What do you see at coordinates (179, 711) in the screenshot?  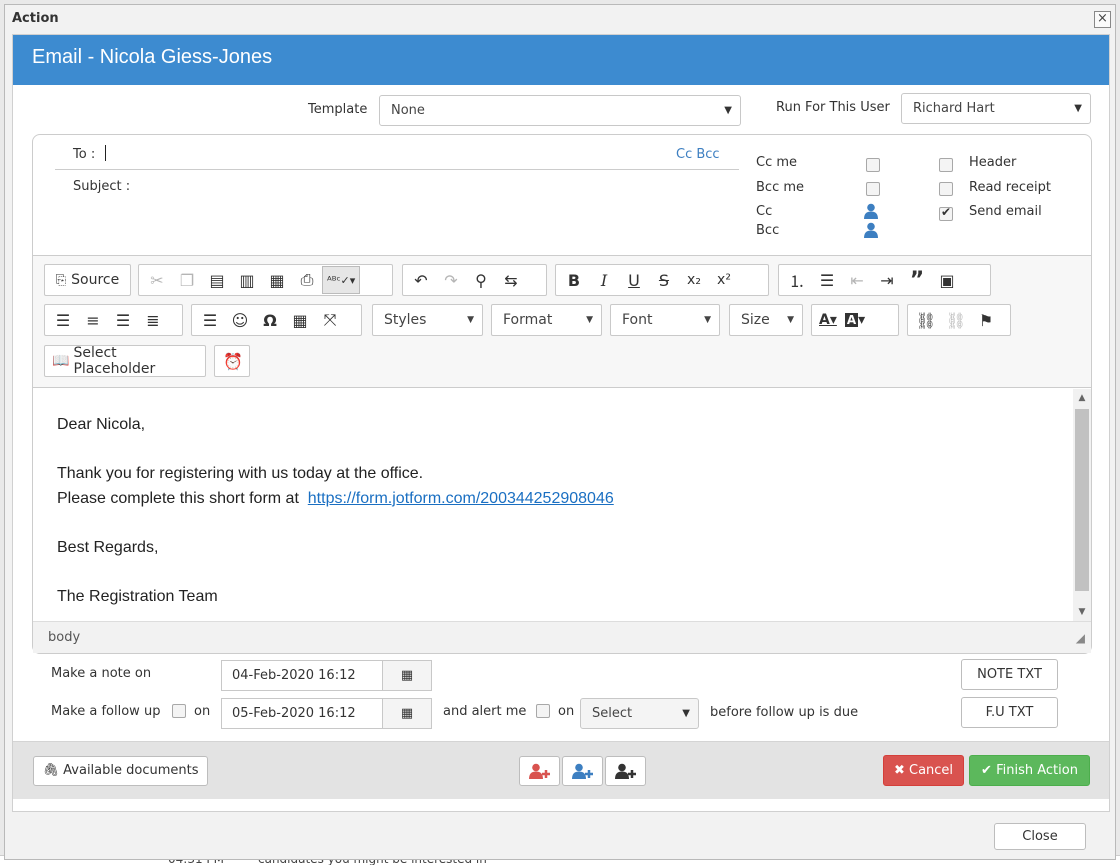 I see `followup-checkbox` at bounding box center [179, 711].